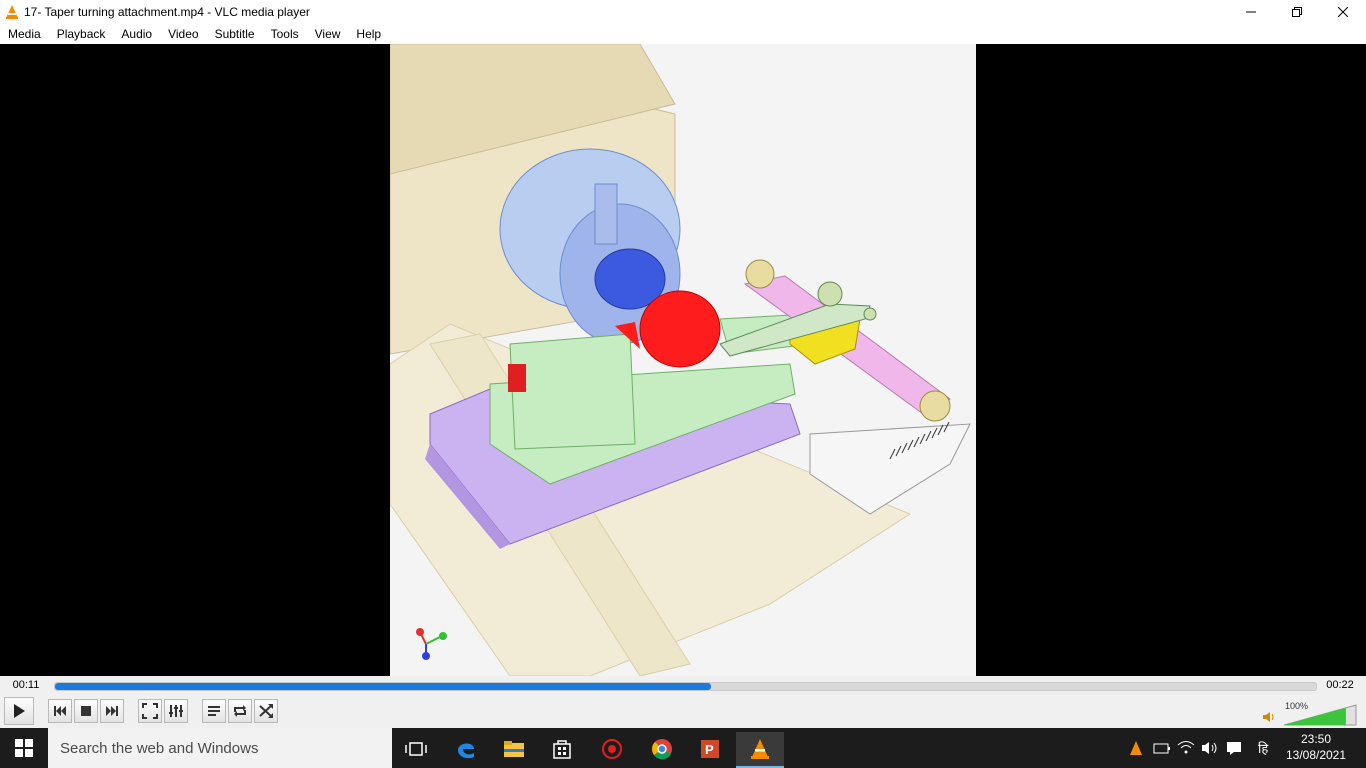  Describe the element at coordinates (328, 34) in the screenshot. I see `menu-view: View` at that location.